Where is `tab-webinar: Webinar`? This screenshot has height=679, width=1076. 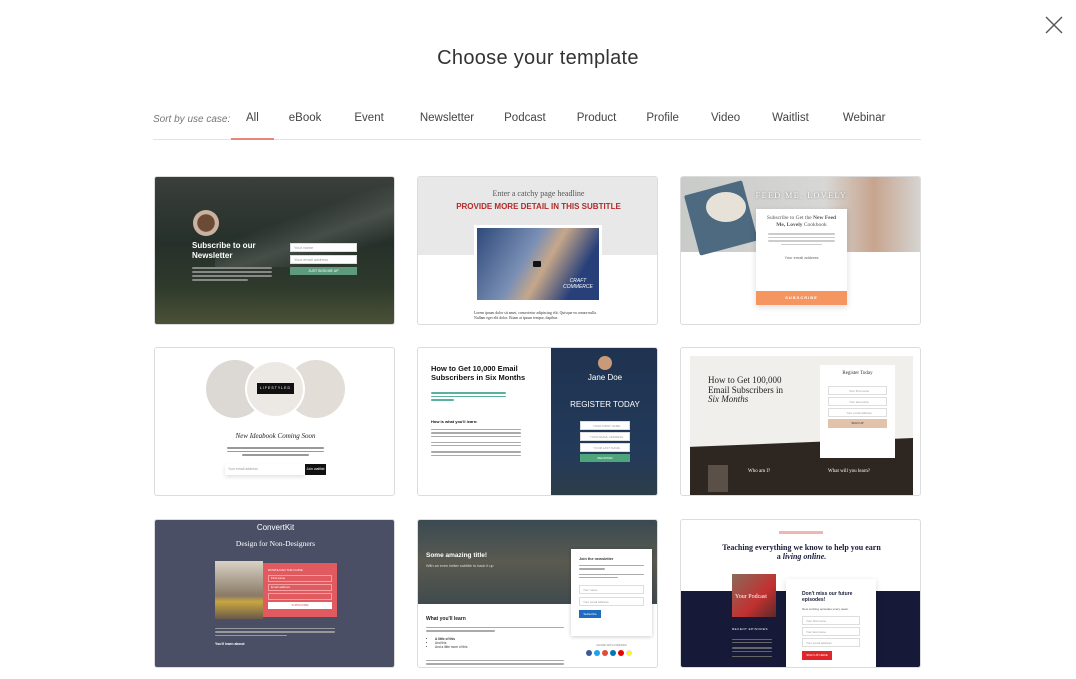
tab-webinar: Webinar is located at coordinates (863, 123).